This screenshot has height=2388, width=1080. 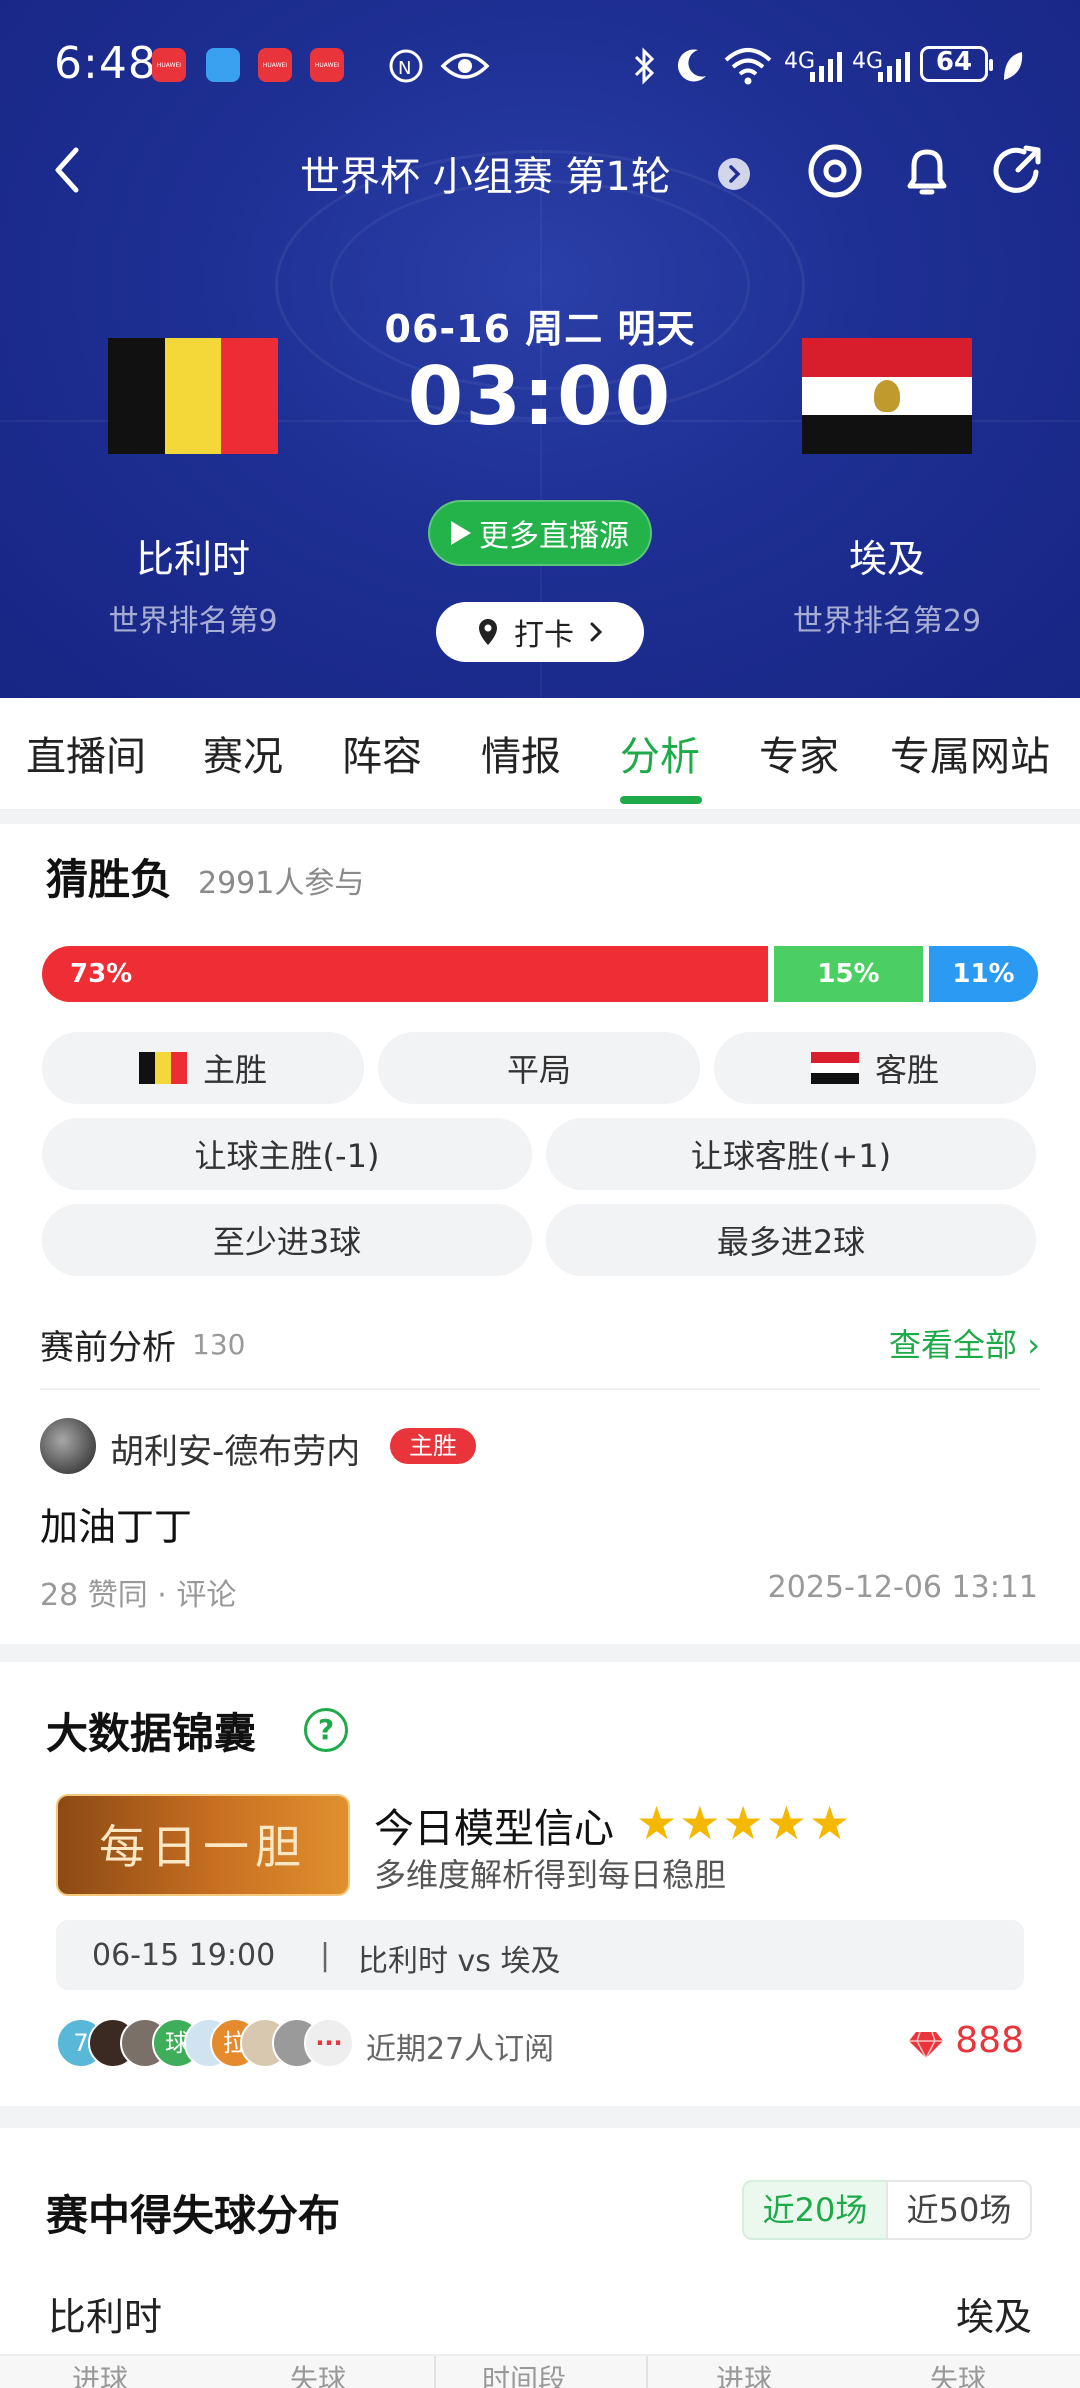 What do you see at coordinates (989, 2040) in the screenshot?
I see `price: 888` at bounding box center [989, 2040].